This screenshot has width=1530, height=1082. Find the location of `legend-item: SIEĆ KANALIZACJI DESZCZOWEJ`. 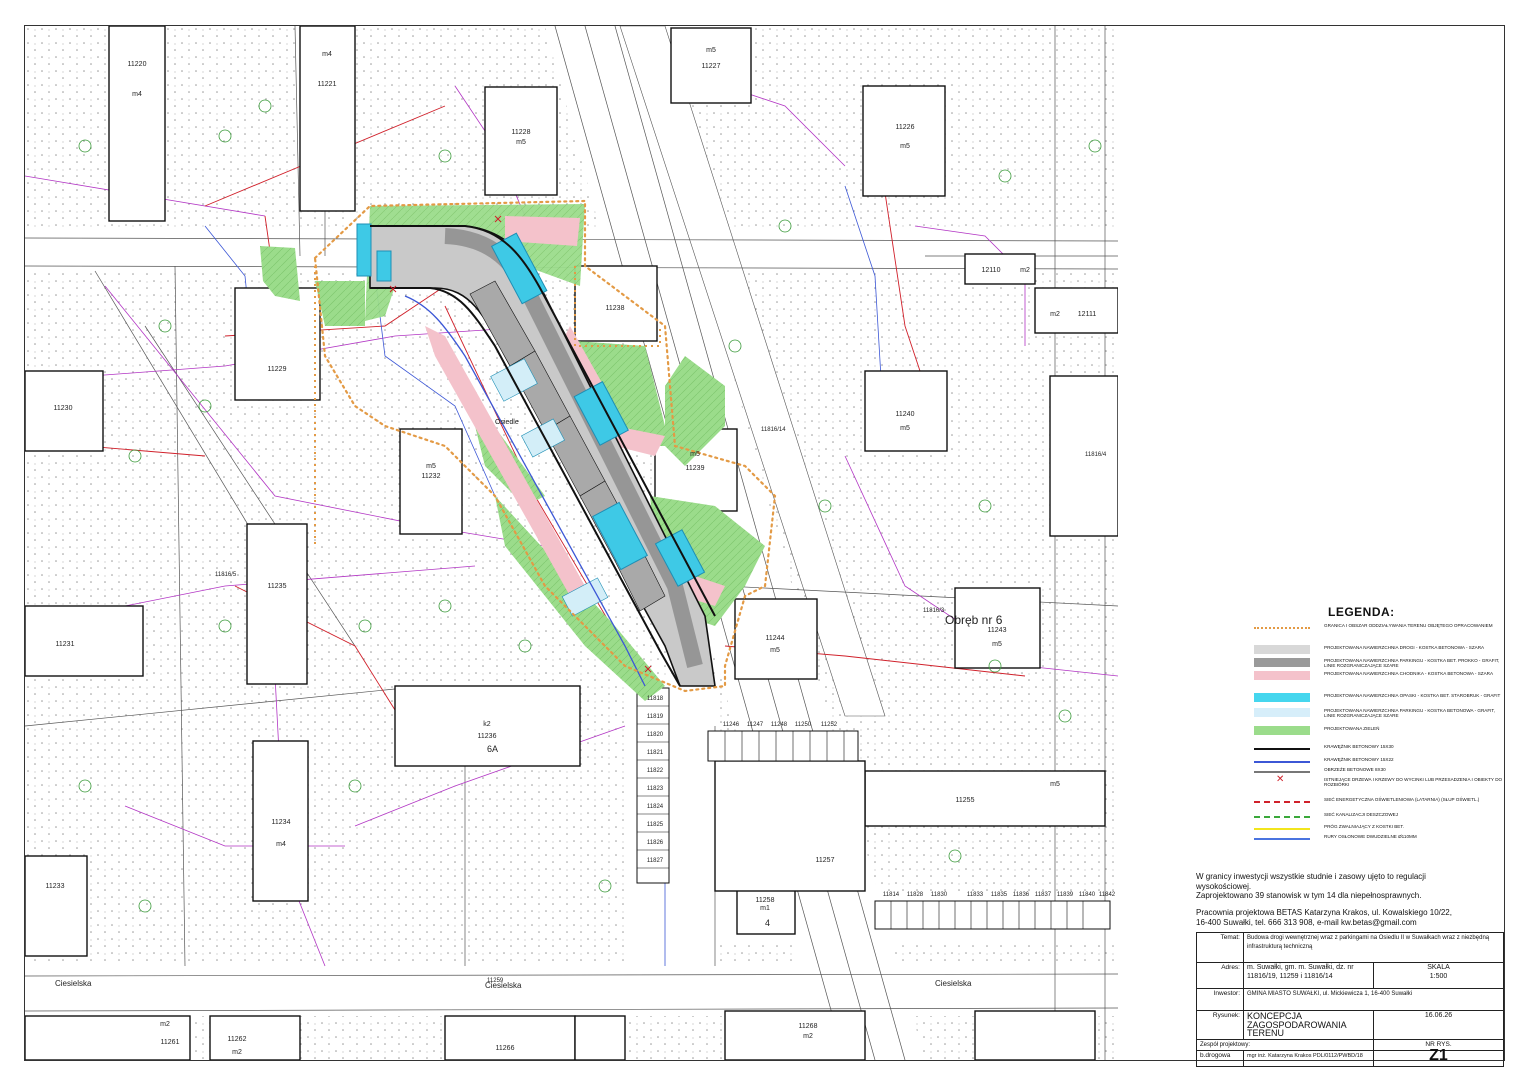

legend-item: SIEĆ KANALIZACJI DESZCZOWEJ is located at coordinates (1377, 818).